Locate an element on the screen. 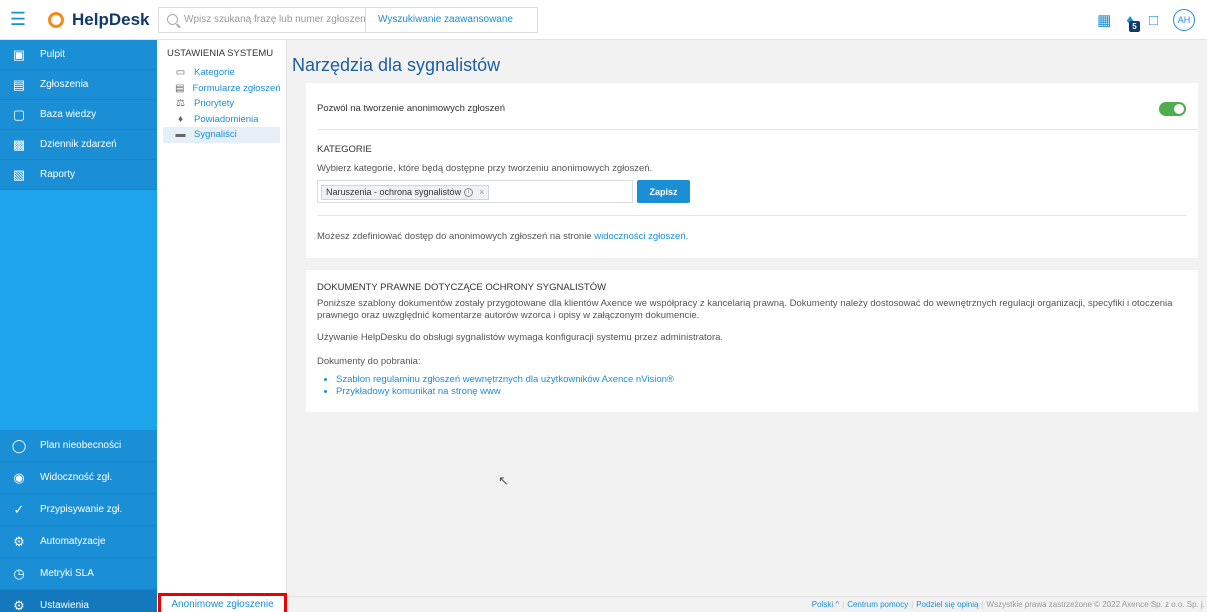 The height and width of the screenshot is (612, 1207). subnav-item-label: Kategorie is located at coordinates (214, 73).